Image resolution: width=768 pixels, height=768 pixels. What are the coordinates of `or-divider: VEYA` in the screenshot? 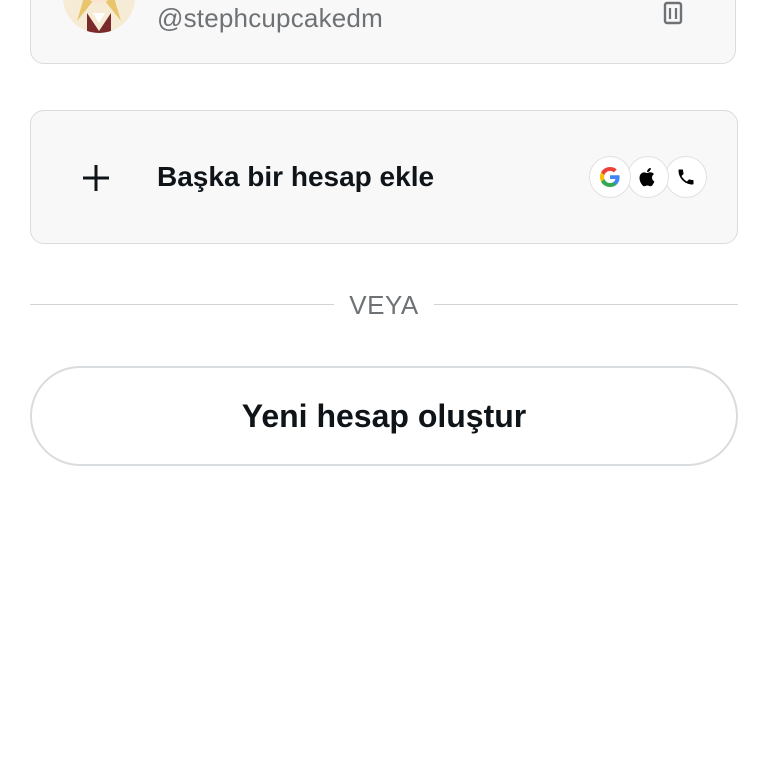 It's located at (384, 305).